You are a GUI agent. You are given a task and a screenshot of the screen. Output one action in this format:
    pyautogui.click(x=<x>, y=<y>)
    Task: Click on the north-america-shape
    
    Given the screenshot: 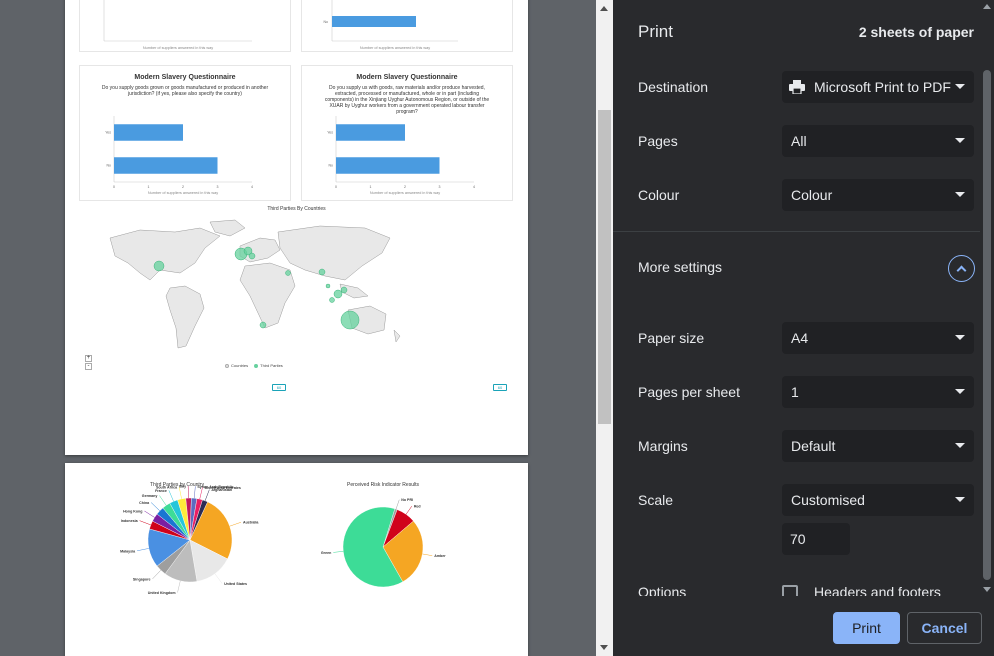 What is the action you would take?
    pyautogui.click(x=165, y=254)
    